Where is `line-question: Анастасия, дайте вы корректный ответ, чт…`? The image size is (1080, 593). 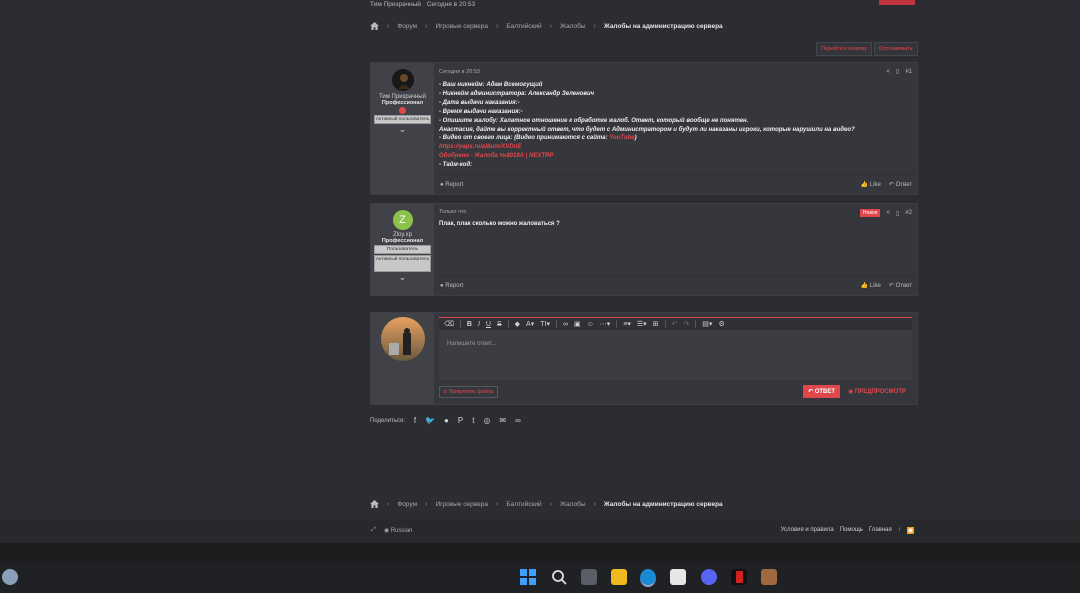 line-question: Анастасия, дайте вы корректный ответ, чт… is located at coordinates (647, 129).